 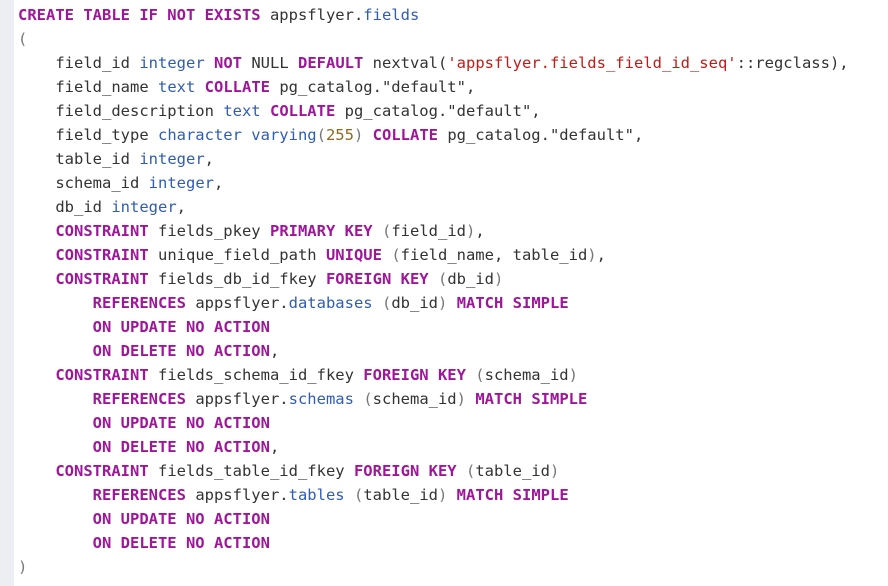 What do you see at coordinates (121, 111) in the screenshot?
I see `sql-text: field_description` at bounding box center [121, 111].